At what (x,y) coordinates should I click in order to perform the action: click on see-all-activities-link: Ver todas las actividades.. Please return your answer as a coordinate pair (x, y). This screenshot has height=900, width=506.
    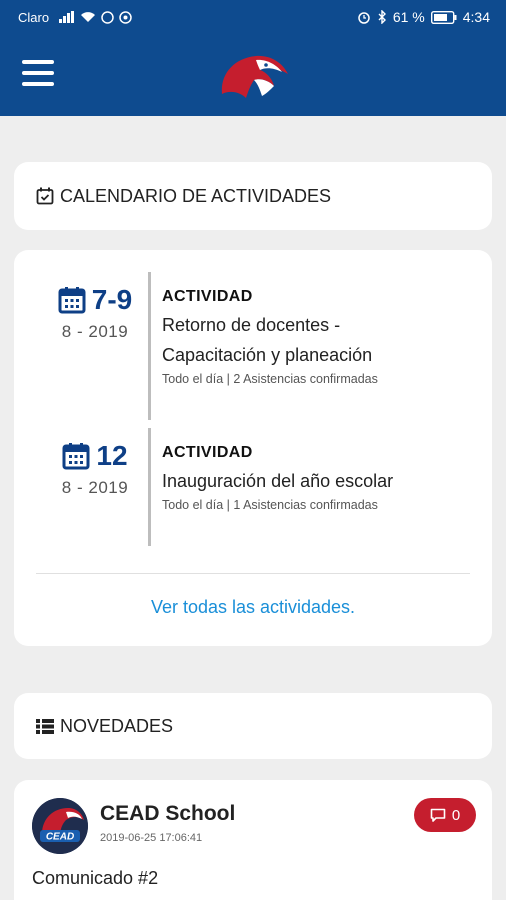
    Looking at the image, I should click on (253, 607).